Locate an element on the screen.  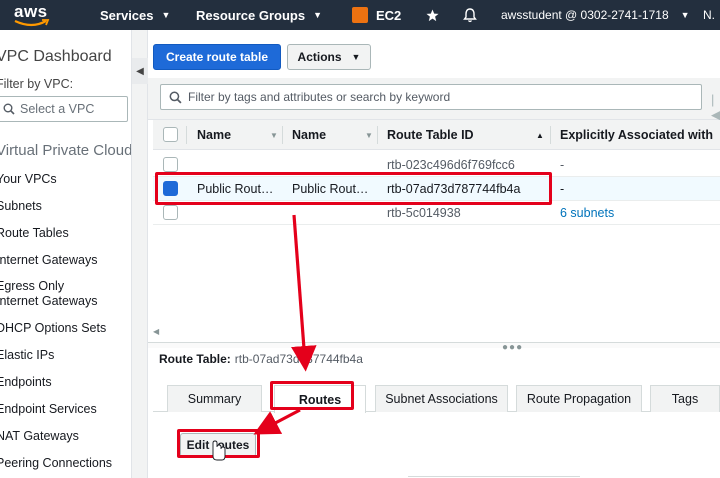
tab-summary: Summary is located at coordinates (214, 398).